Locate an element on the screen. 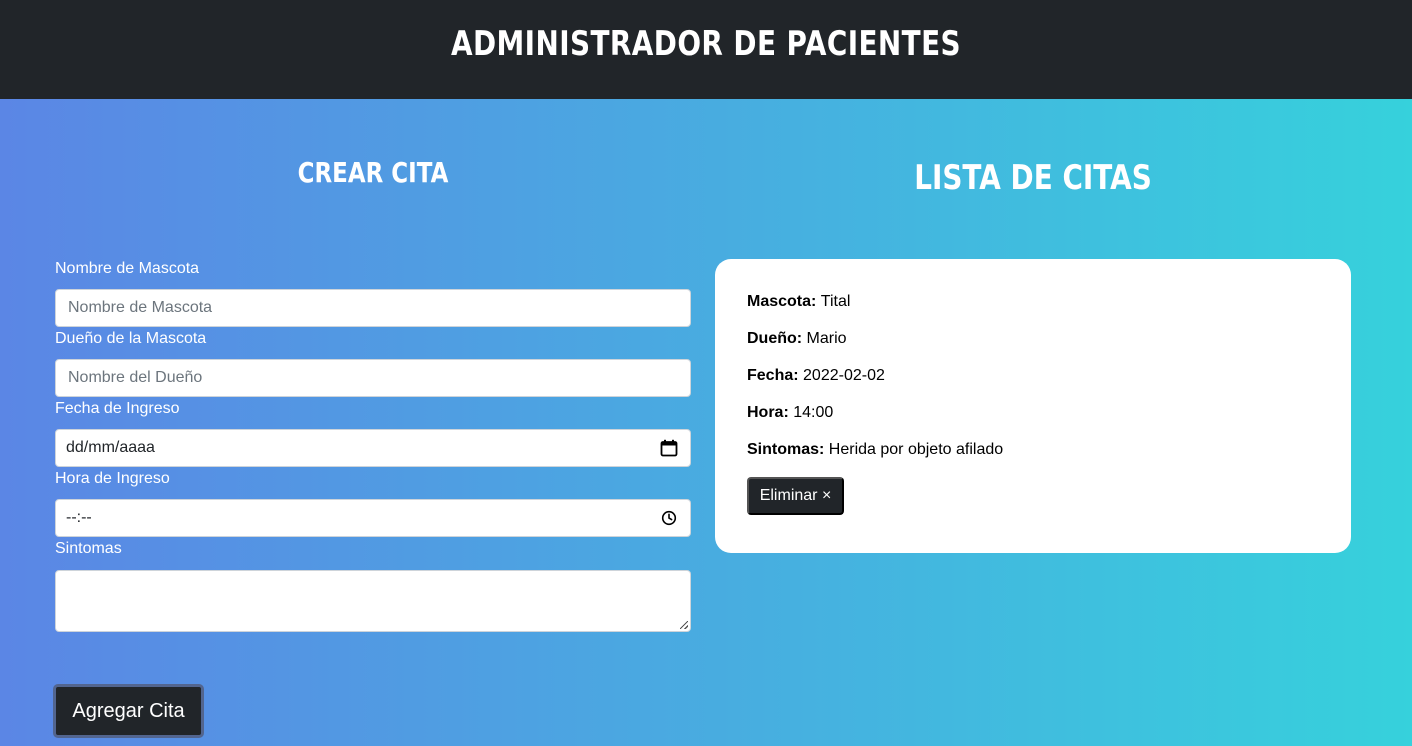  owner-name-input is located at coordinates (373, 378).